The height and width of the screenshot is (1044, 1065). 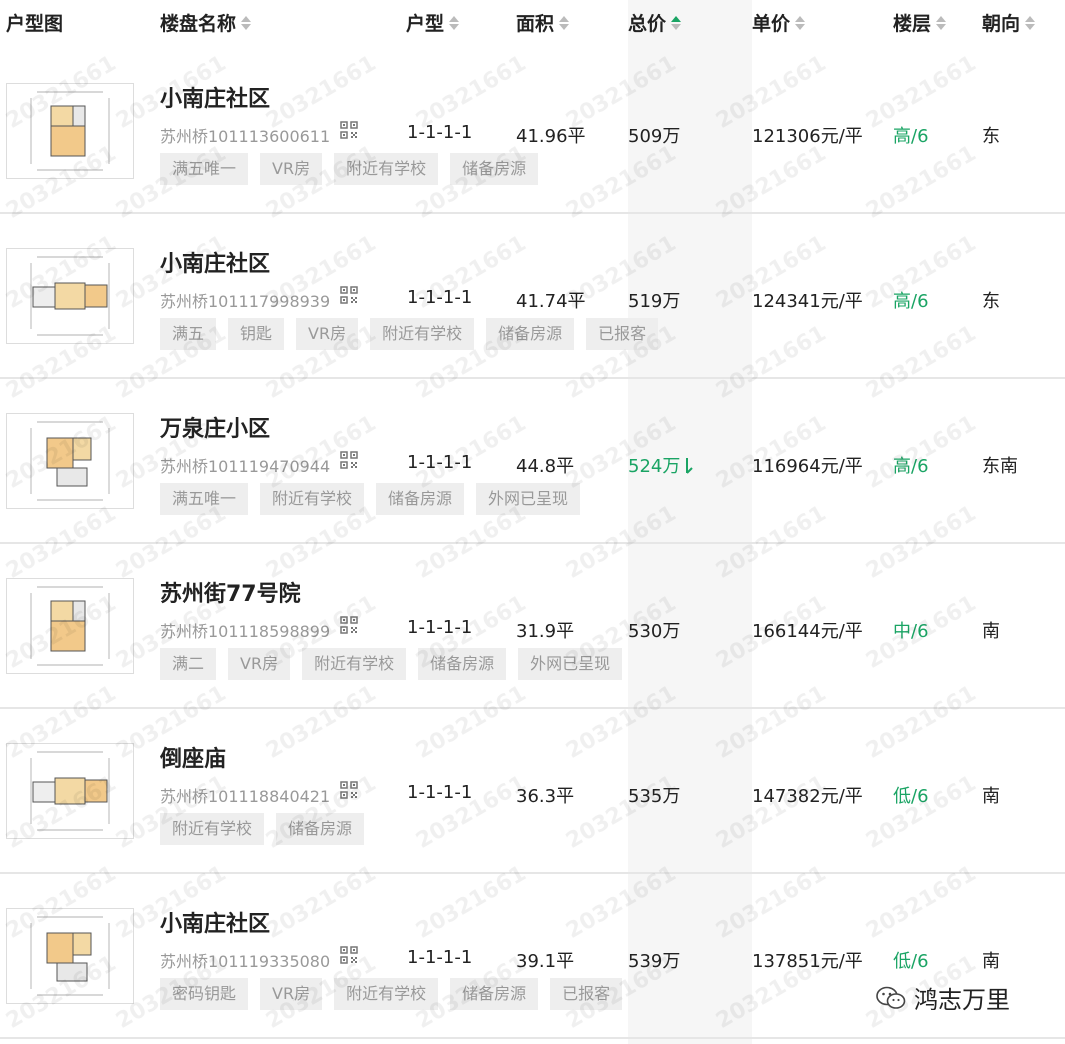 What do you see at coordinates (655, 22) in the screenshot?
I see `header-total-sort: 总价` at bounding box center [655, 22].